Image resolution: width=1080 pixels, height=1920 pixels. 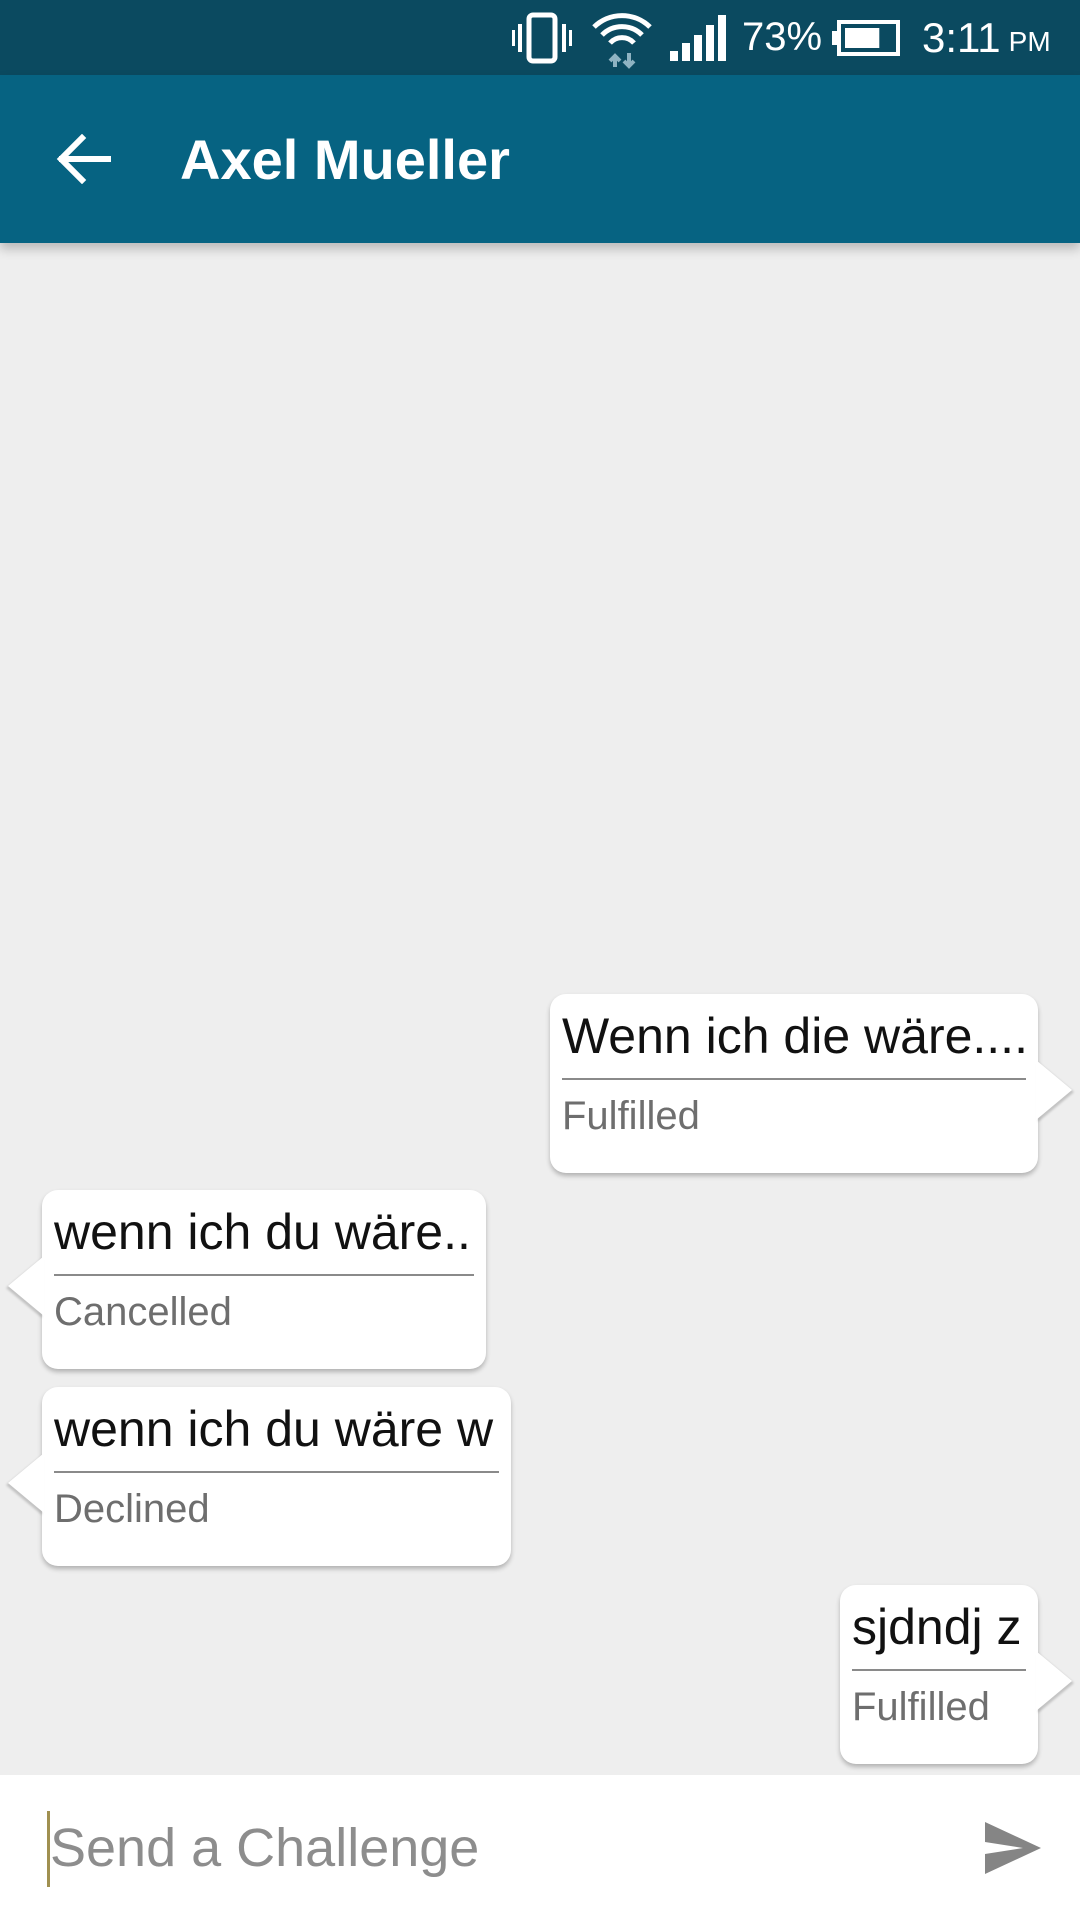 What do you see at coordinates (866, 37) in the screenshot?
I see `battery-icon` at bounding box center [866, 37].